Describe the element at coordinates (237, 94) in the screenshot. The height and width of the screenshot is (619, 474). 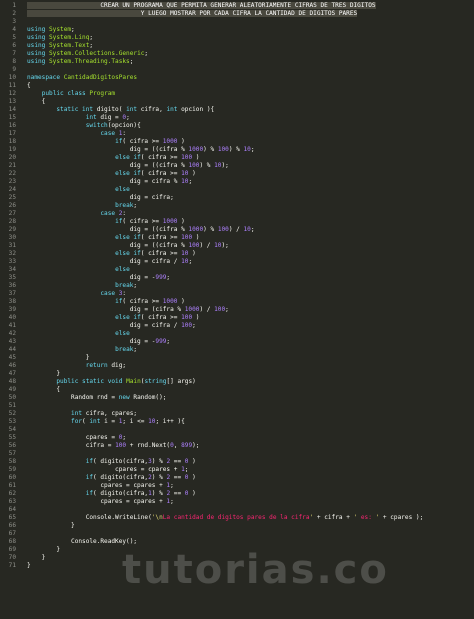
I see `code-line: 12 public class Program` at that location.